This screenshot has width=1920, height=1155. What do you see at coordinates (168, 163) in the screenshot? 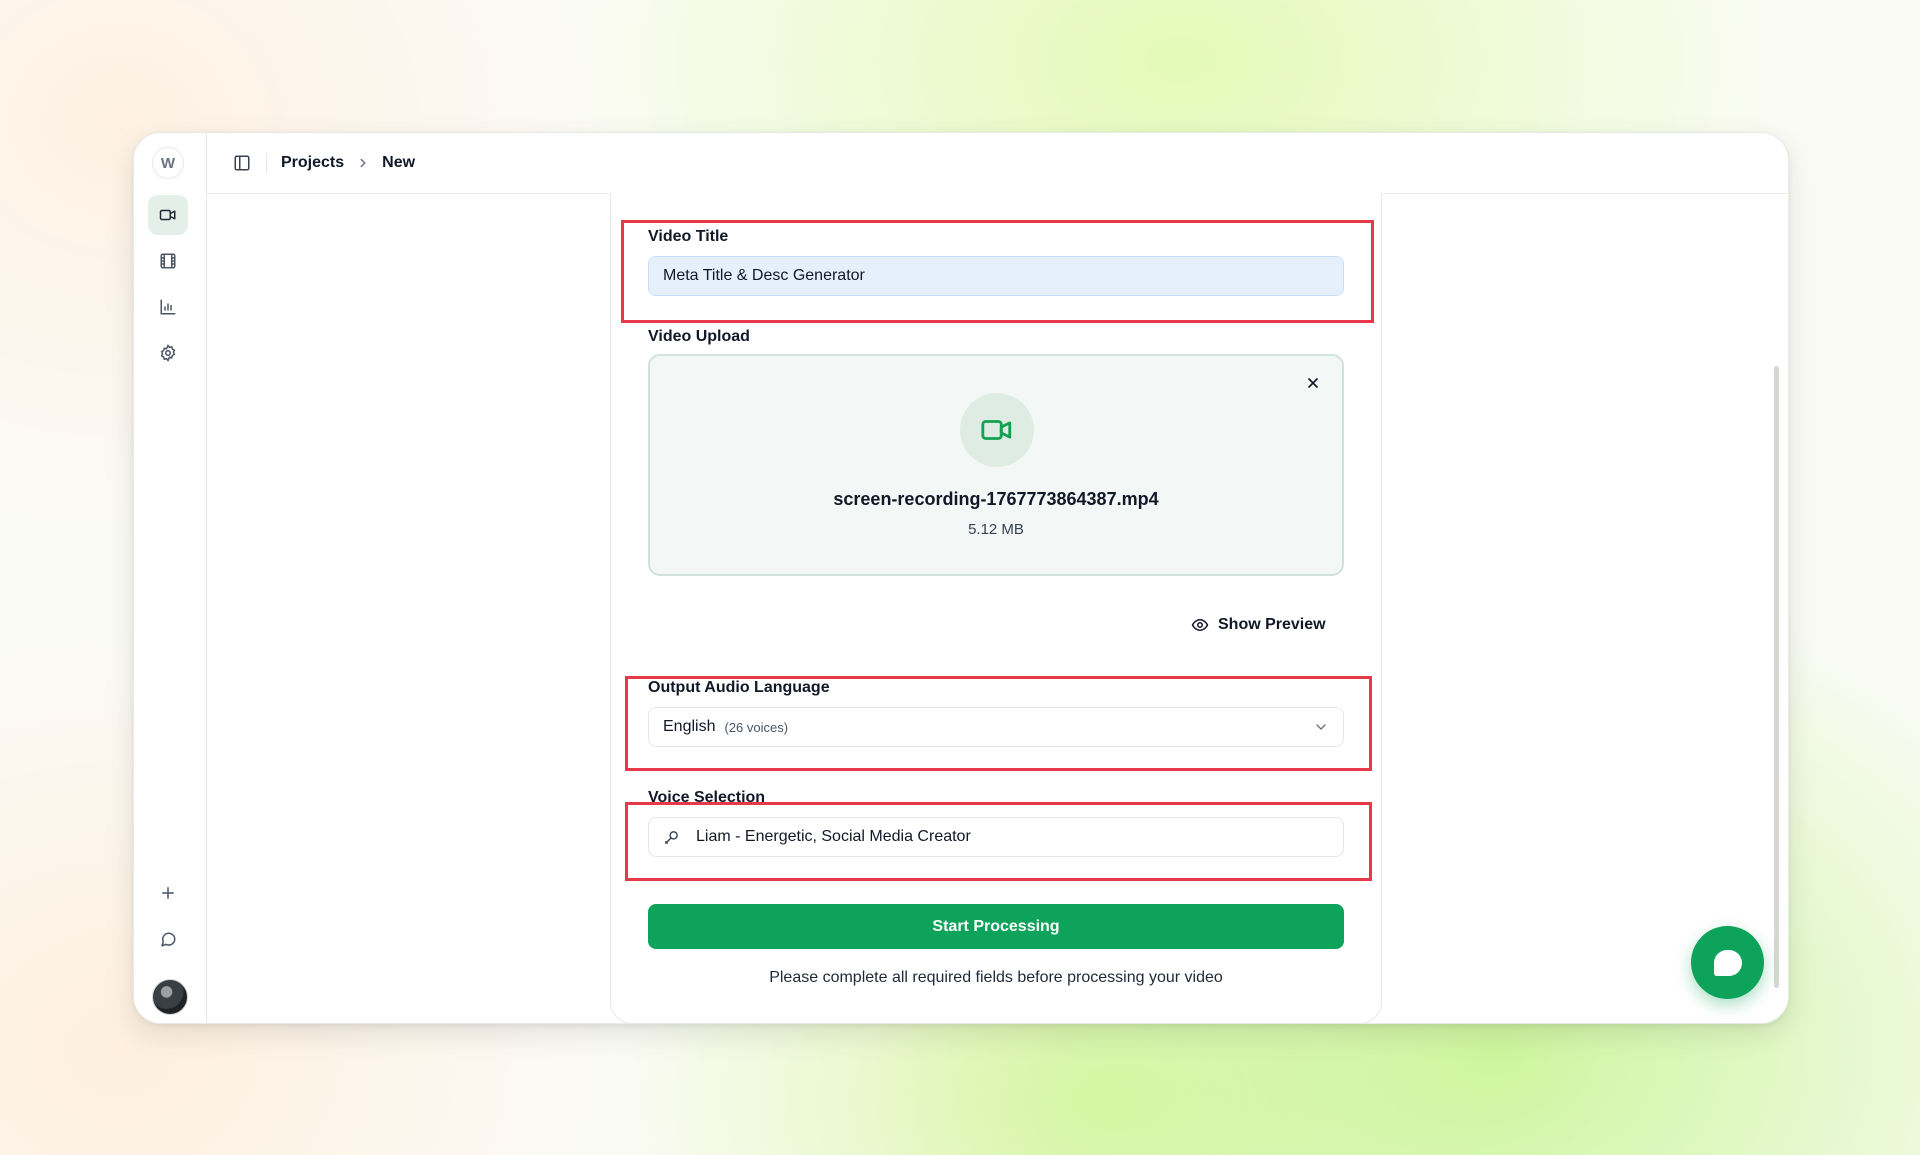
I see `workspace-logo: W` at bounding box center [168, 163].